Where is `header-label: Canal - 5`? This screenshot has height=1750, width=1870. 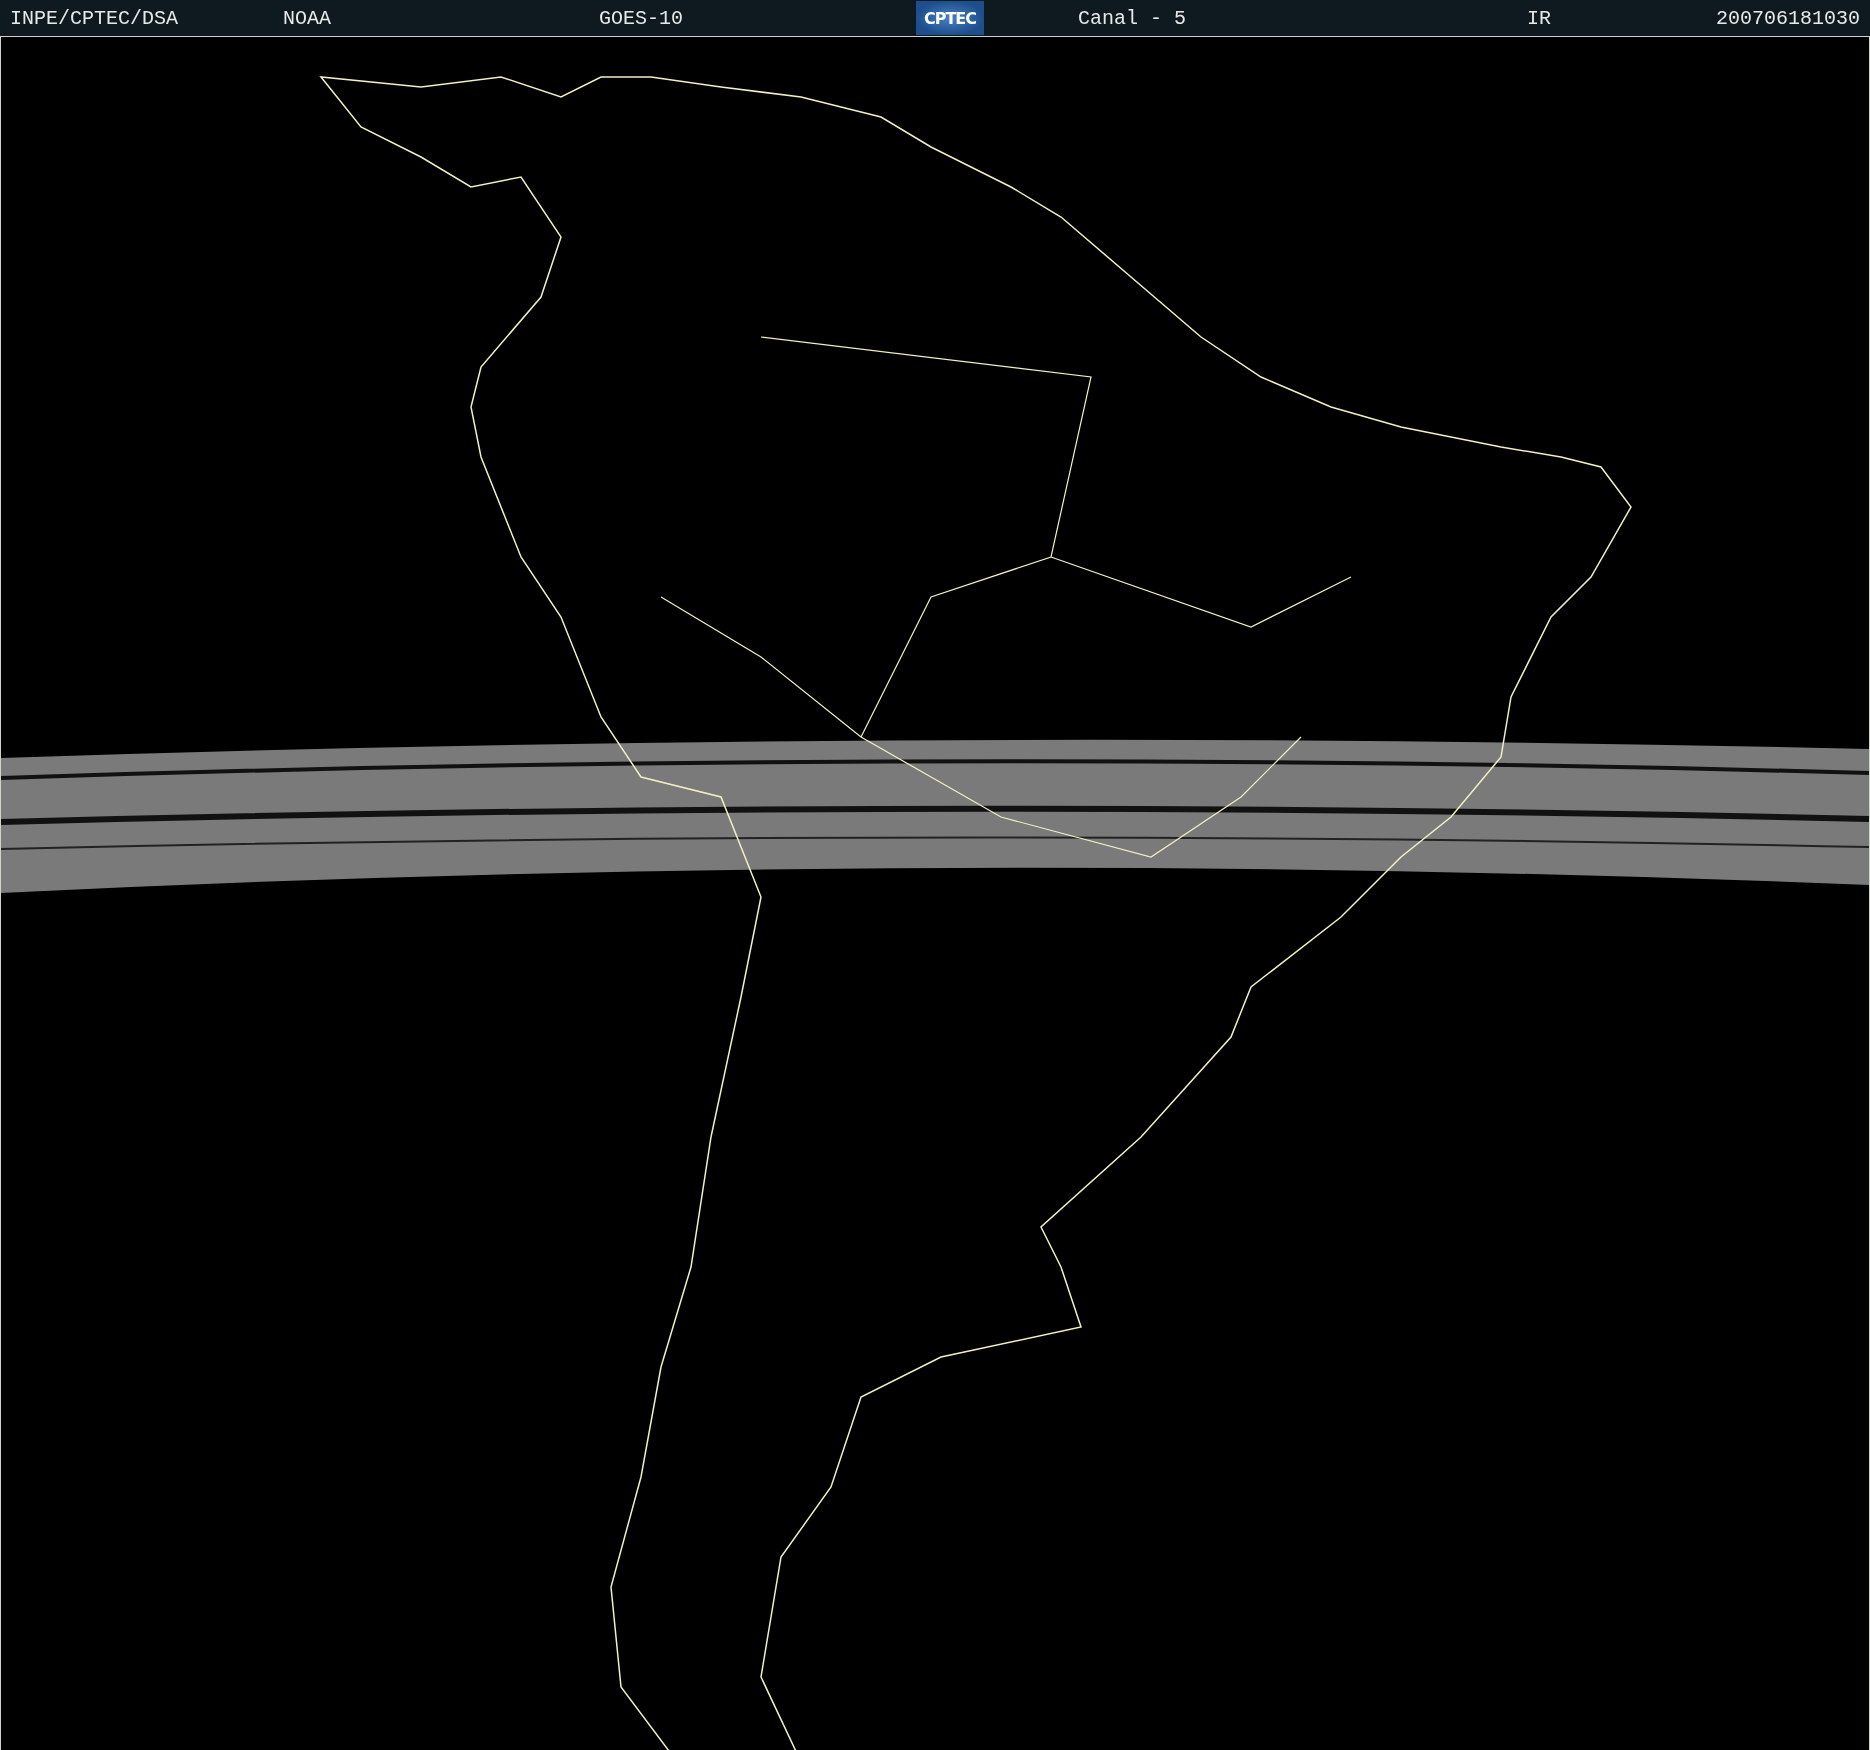 header-label: Canal - 5 is located at coordinates (1132, 18).